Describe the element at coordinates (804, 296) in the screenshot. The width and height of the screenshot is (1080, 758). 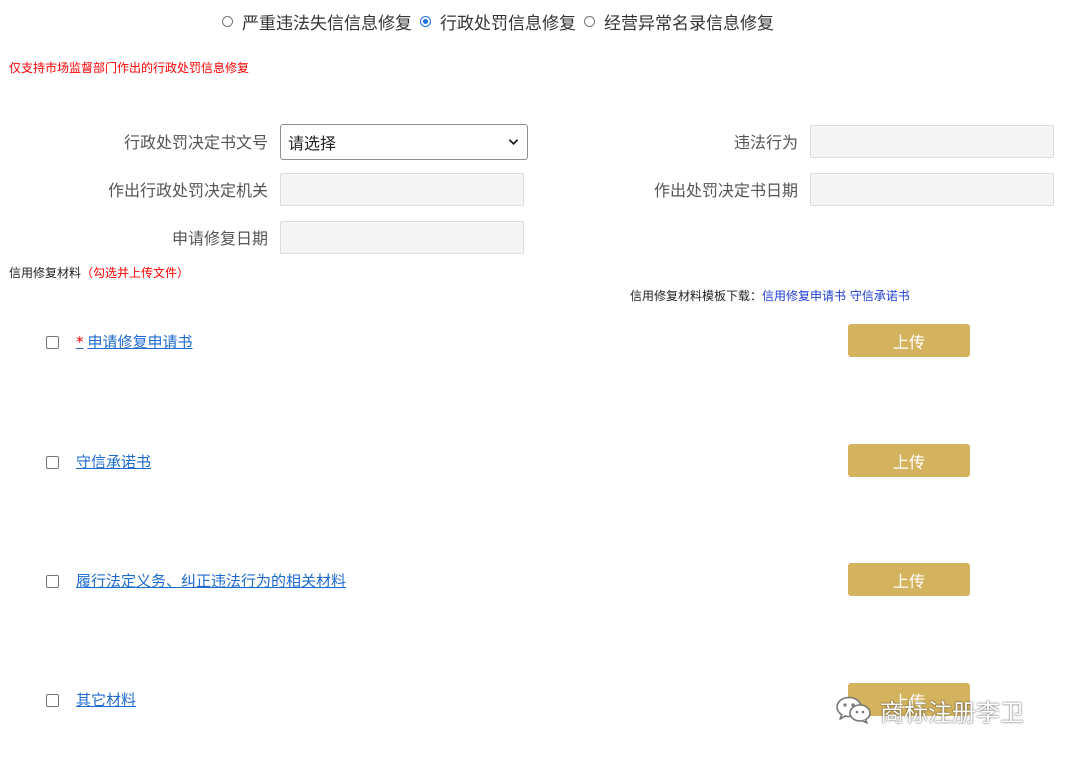
I see `template-link-application: 信用修复申请书` at that location.